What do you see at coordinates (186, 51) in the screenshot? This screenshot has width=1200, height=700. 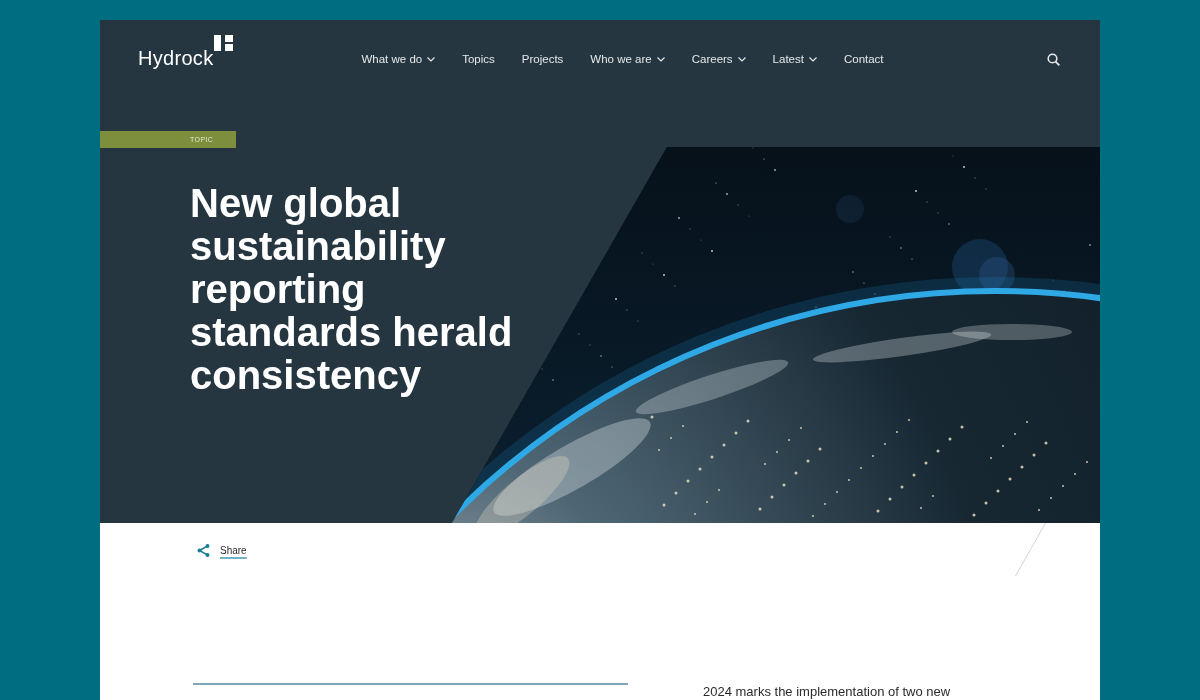 I see `logo-link: Hydrock` at bounding box center [186, 51].